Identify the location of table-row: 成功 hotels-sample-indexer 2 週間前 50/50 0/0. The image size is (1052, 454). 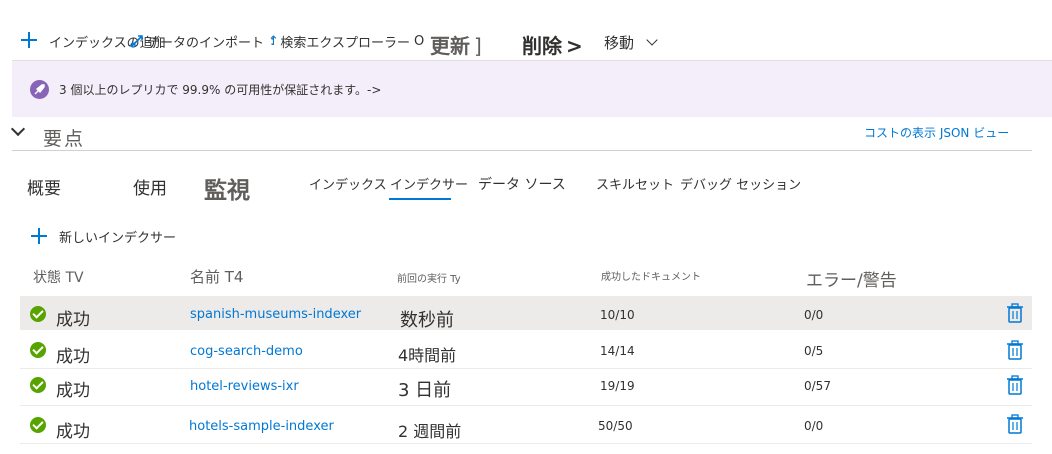
(526, 426).